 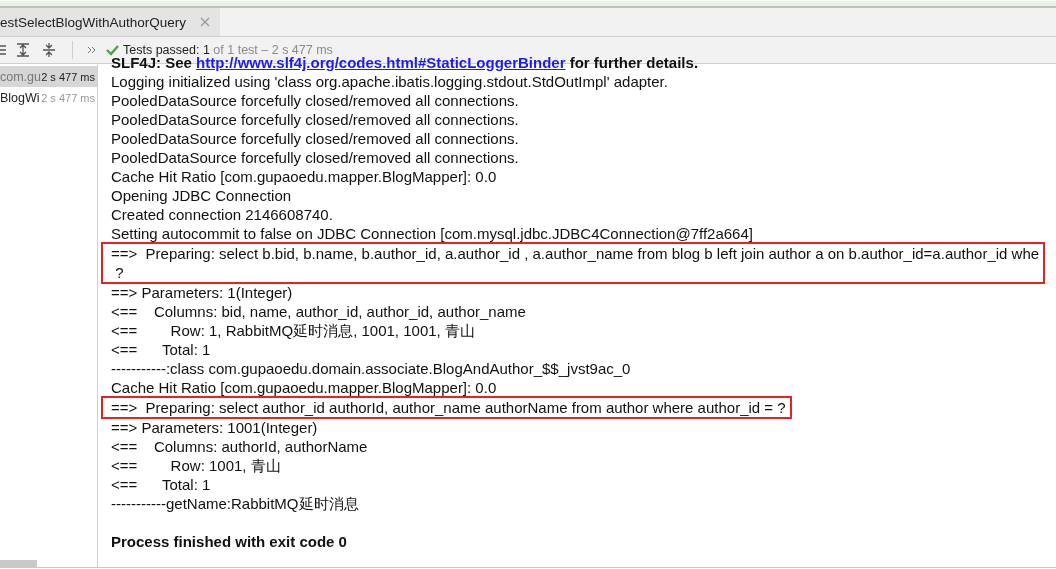 I want to click on scrollbar, so click(x=18, y=563).